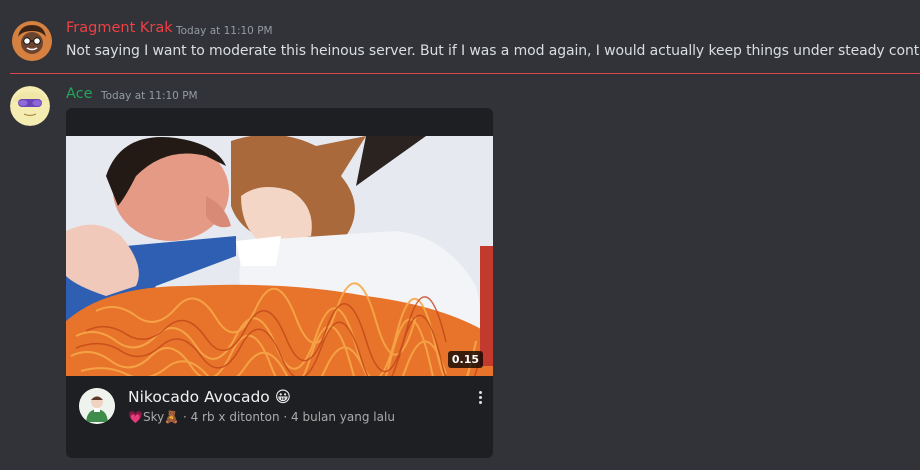 The image size is (920, 470). Describe the element at coordinates (153, 417) in the screenshot. I see `channel-name: Sky` at that location.